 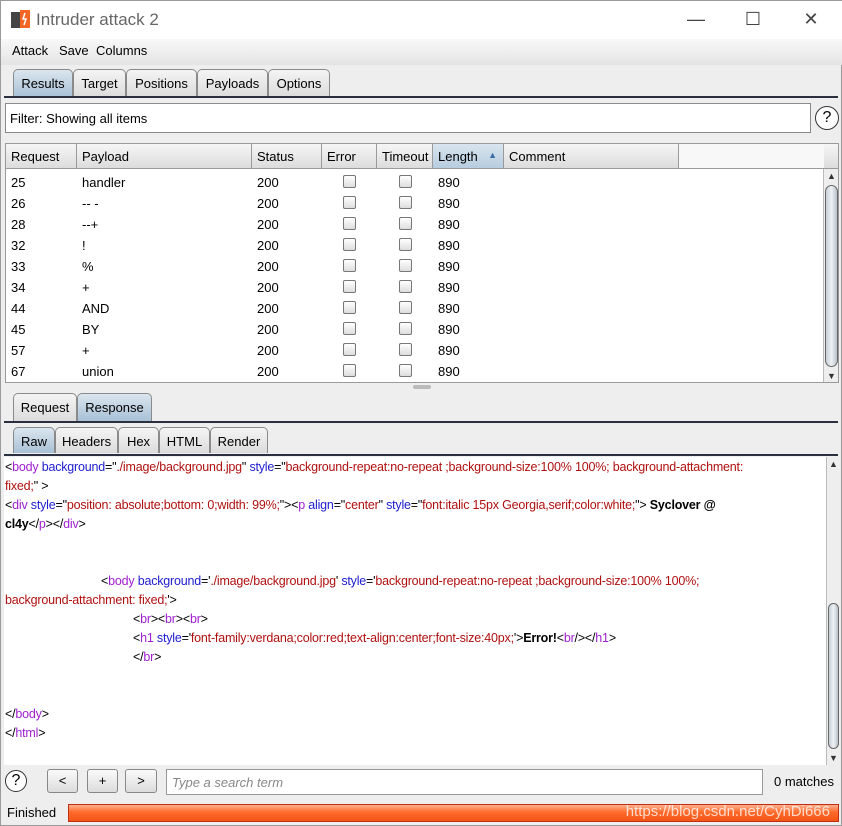 What do you see at coordinates (232, 83) in the screenshot?
I see `tab-payloads: Payloads` at bounding box center [232, 83].